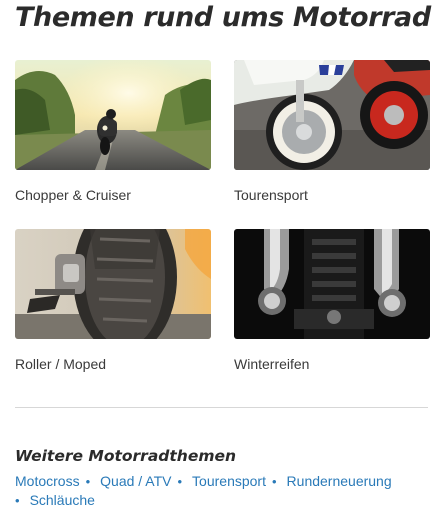  What do you see at coordinates (332, 284) in the screenshot?
I see `motorcycle-engine-image` at bounding box center [332, 284].